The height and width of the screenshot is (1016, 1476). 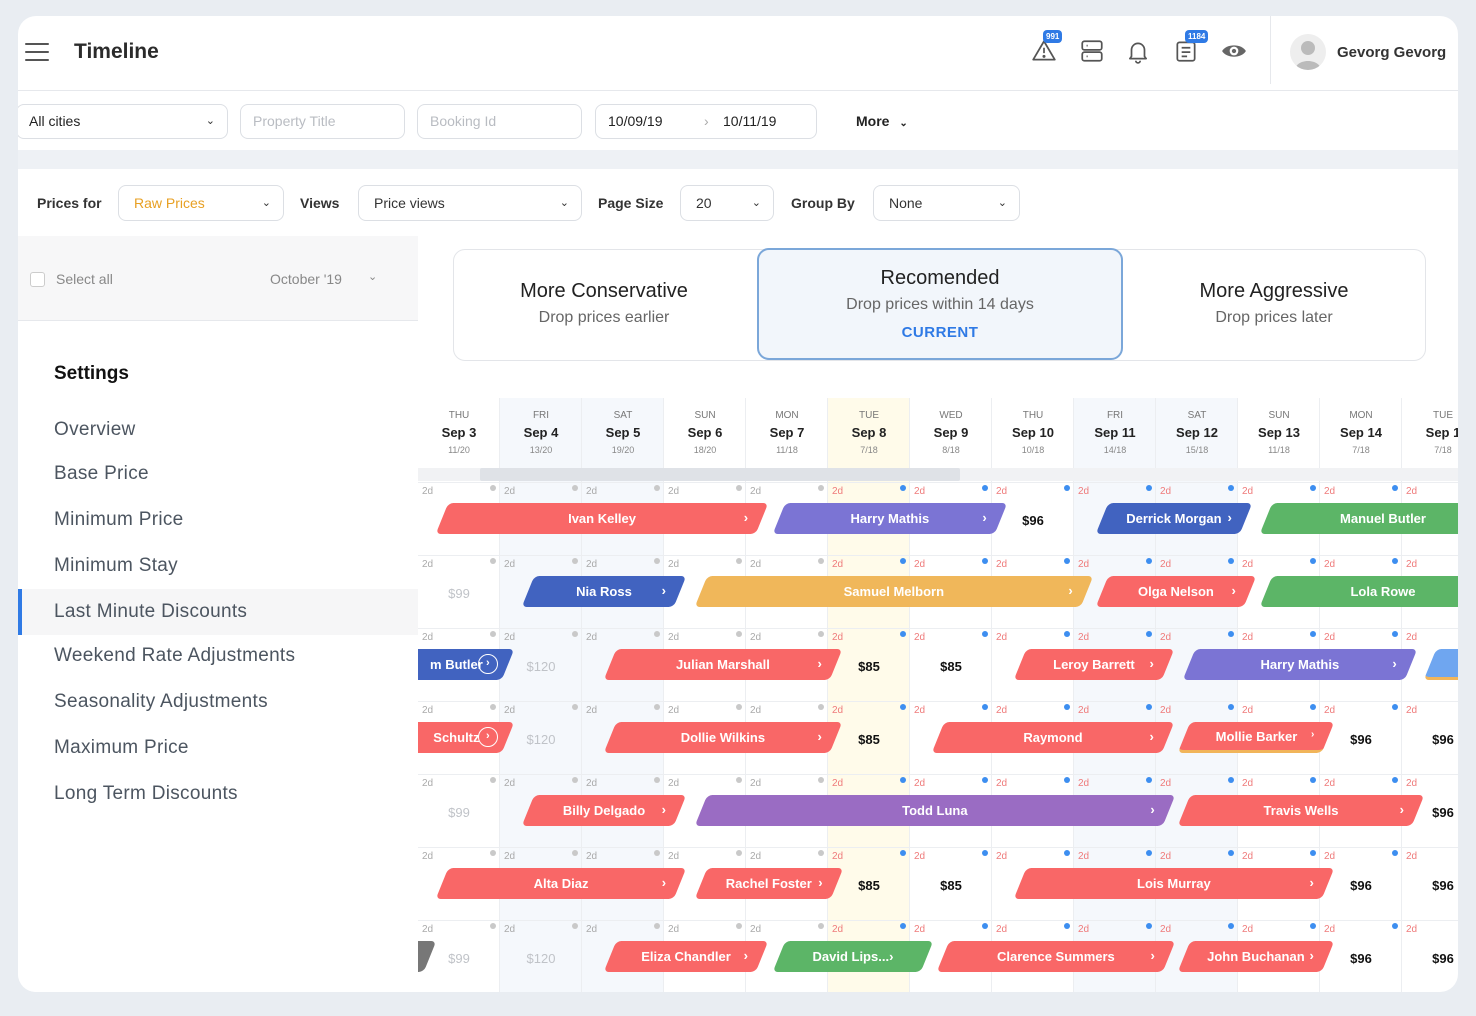 I want to click on booking-bar: Schultz ›, so click(x=466, y=737).